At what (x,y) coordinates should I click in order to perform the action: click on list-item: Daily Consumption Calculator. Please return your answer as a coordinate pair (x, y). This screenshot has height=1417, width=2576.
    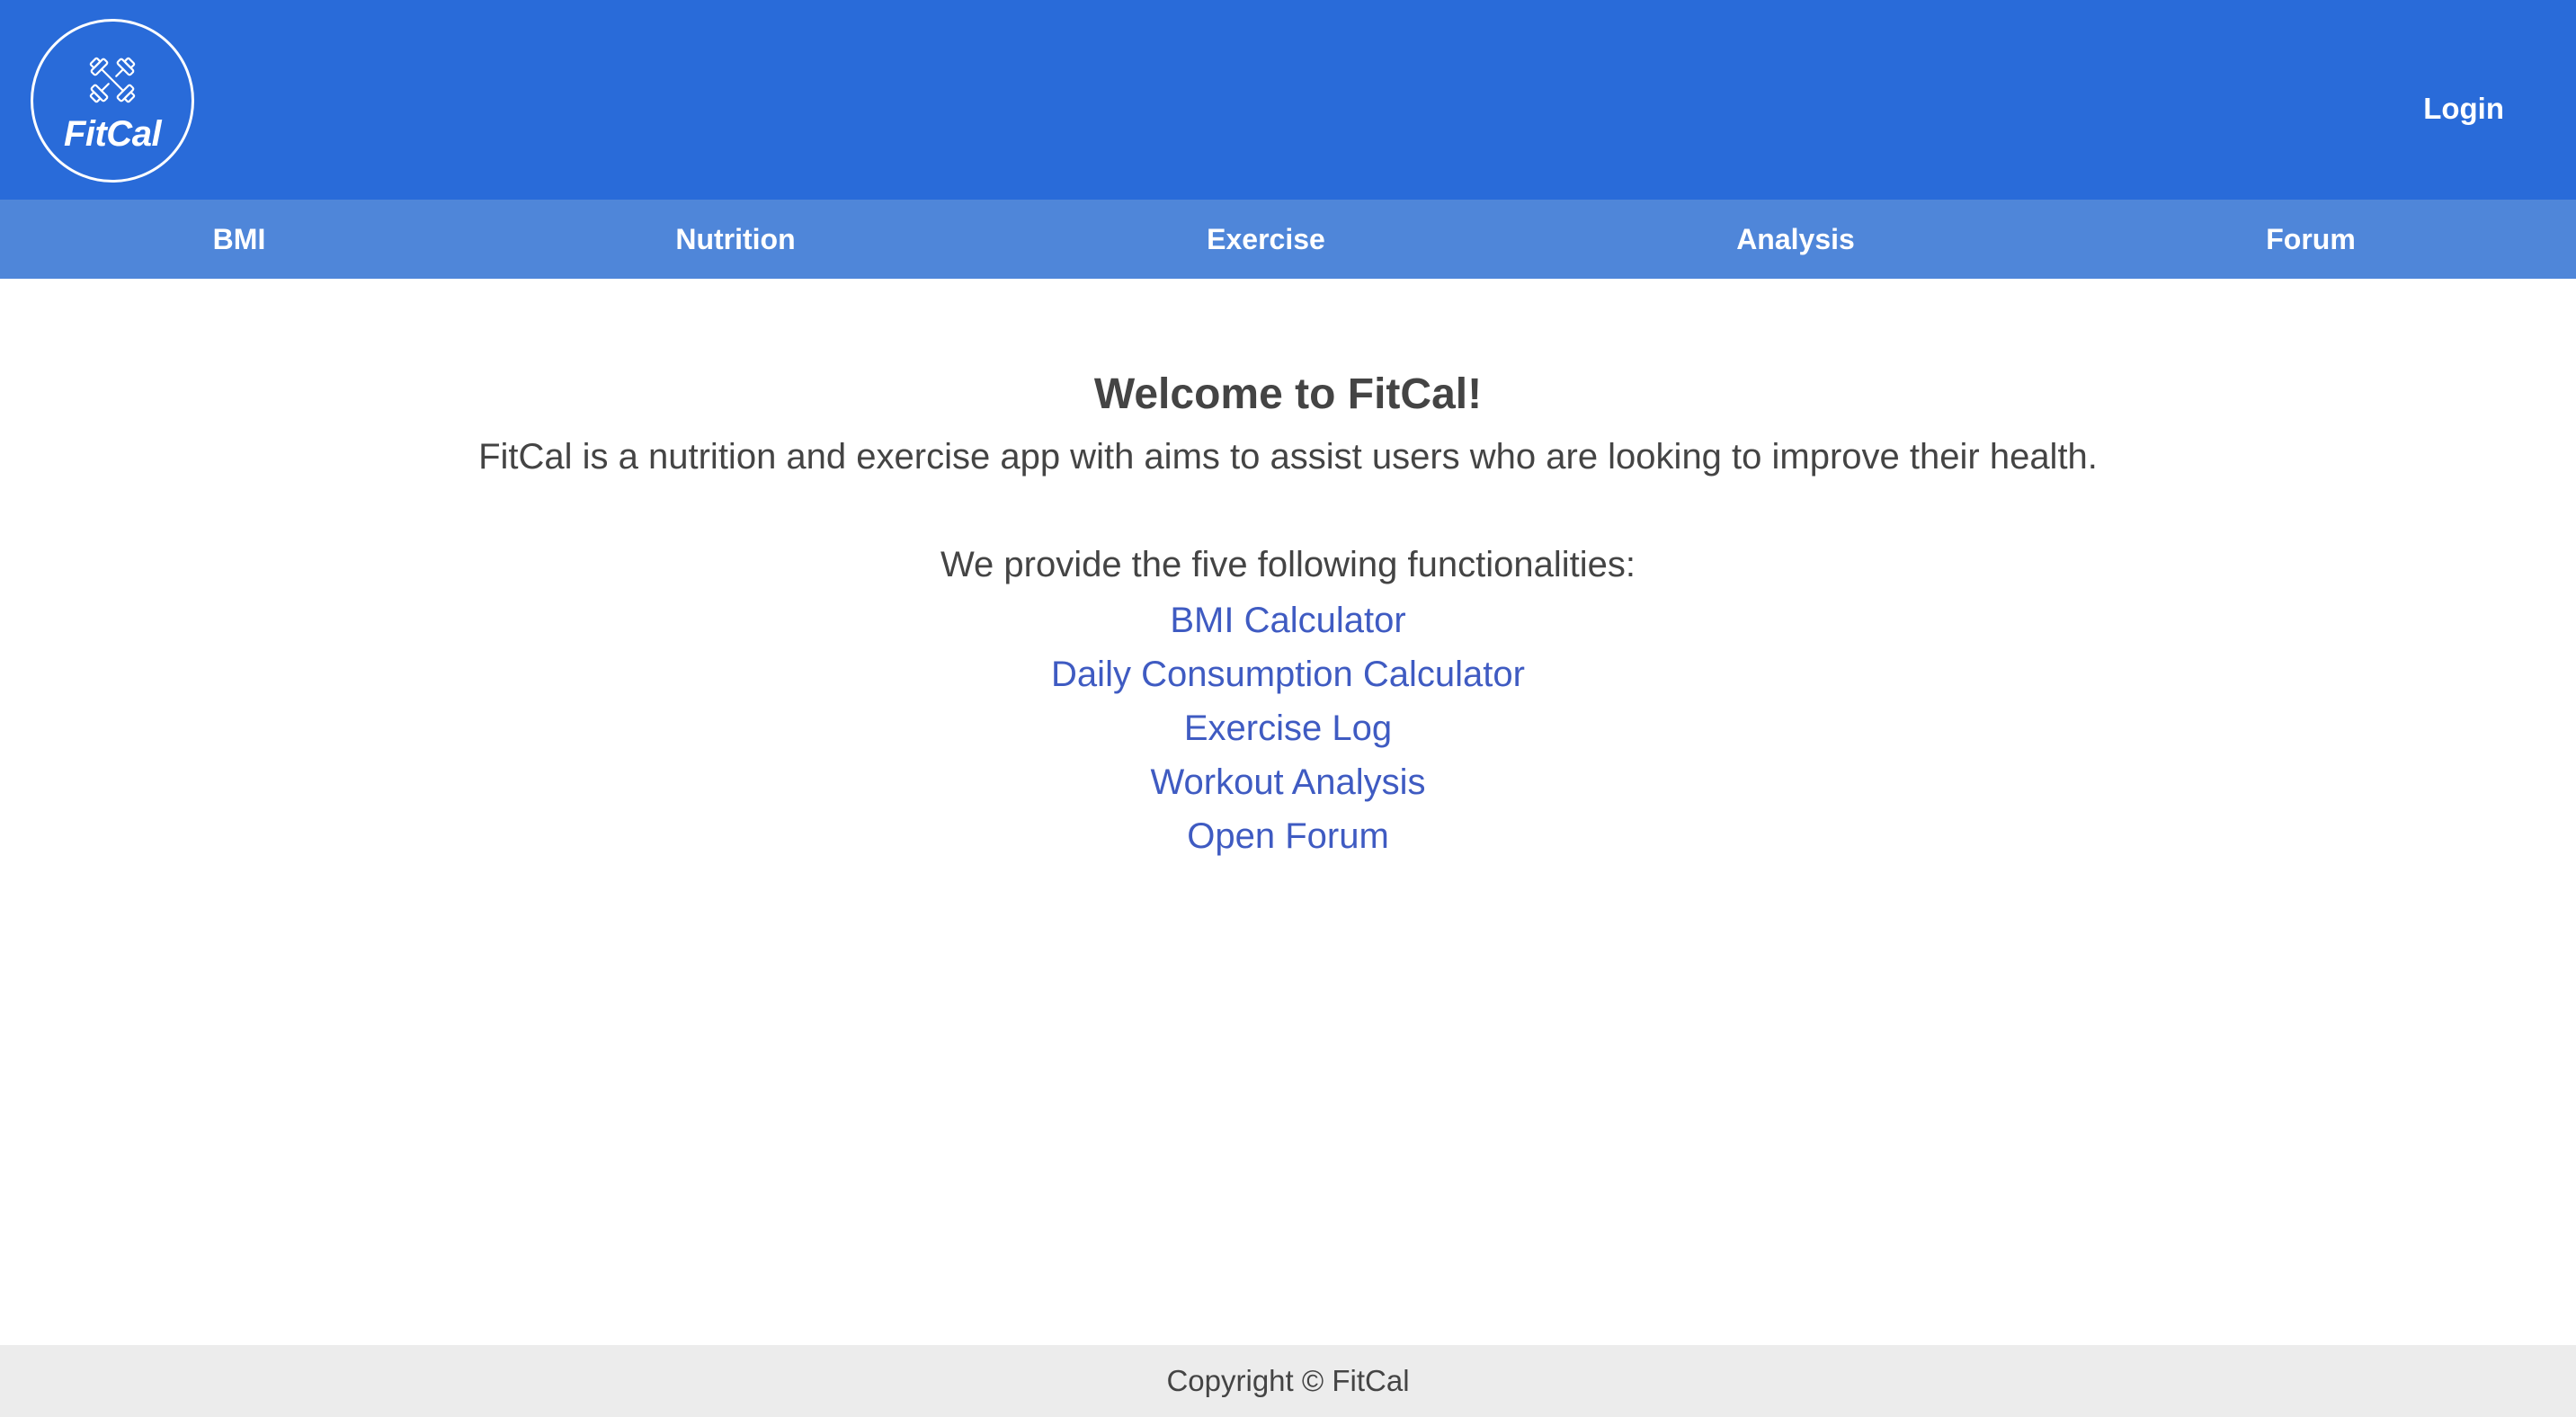
    Looking at the image, I should click on (1288, 674).